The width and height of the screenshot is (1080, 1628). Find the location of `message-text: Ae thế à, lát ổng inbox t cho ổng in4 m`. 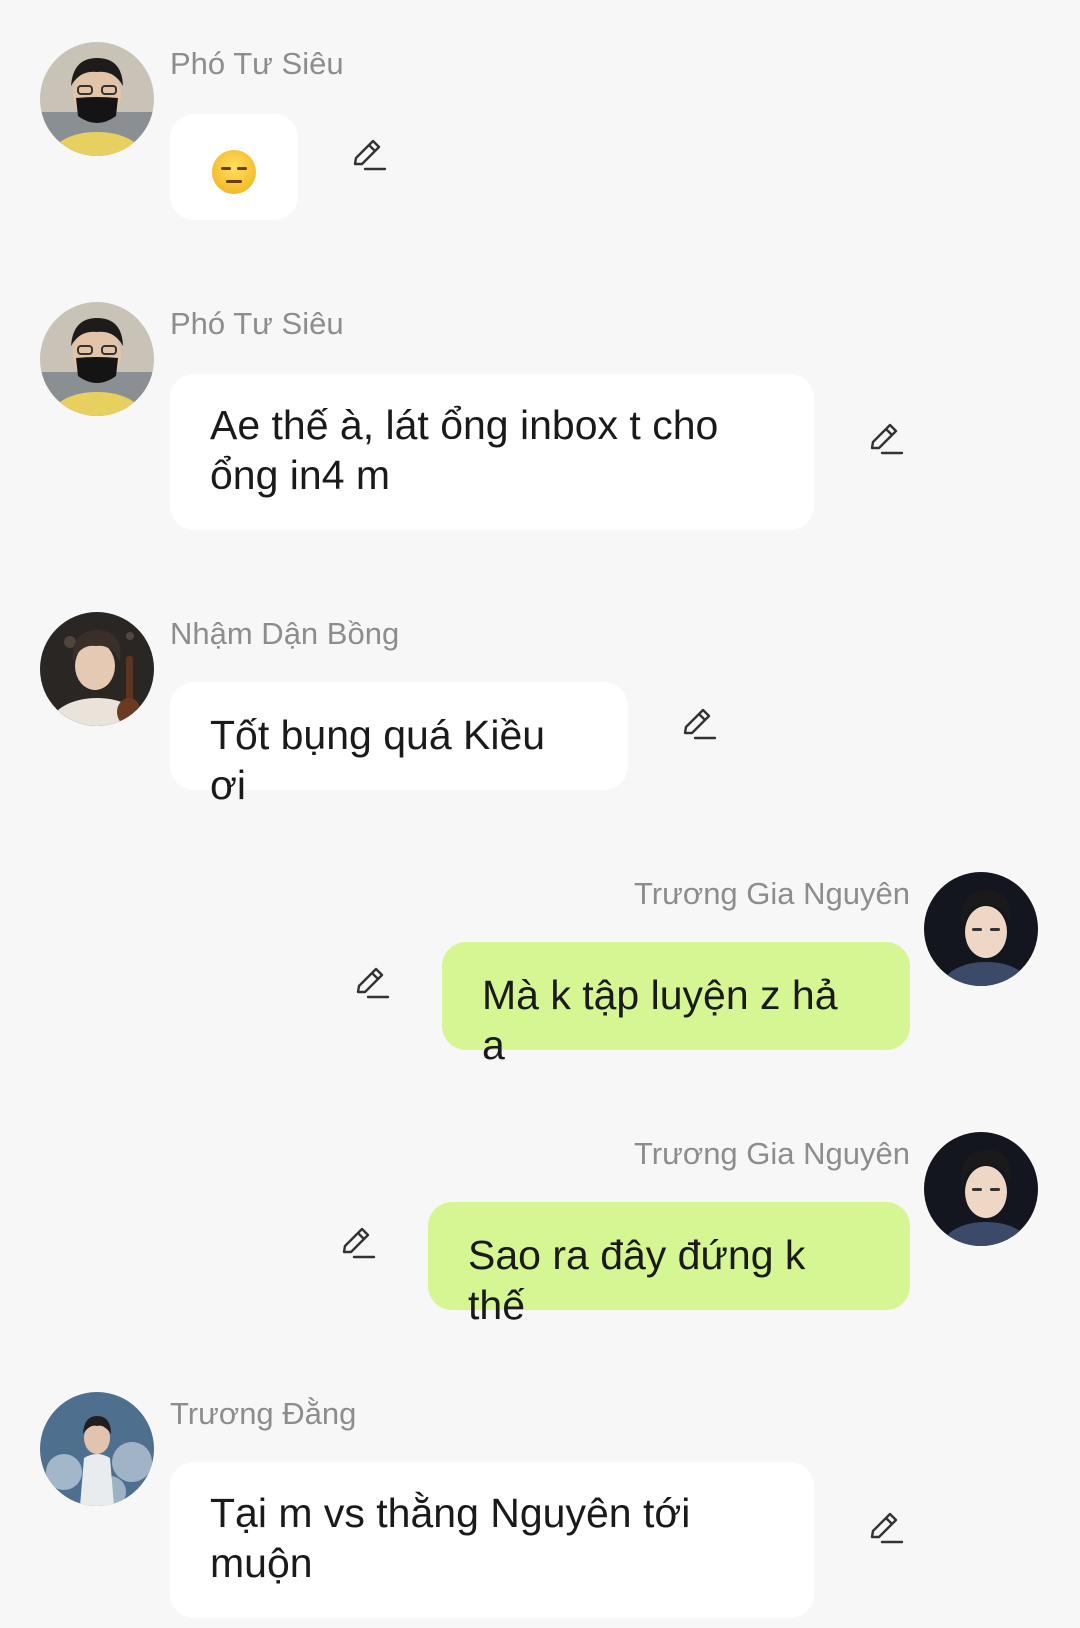

message-text: Ae thế à, lát ổng inbox t cho ổng in4 m is located at coordinates (464, 450).